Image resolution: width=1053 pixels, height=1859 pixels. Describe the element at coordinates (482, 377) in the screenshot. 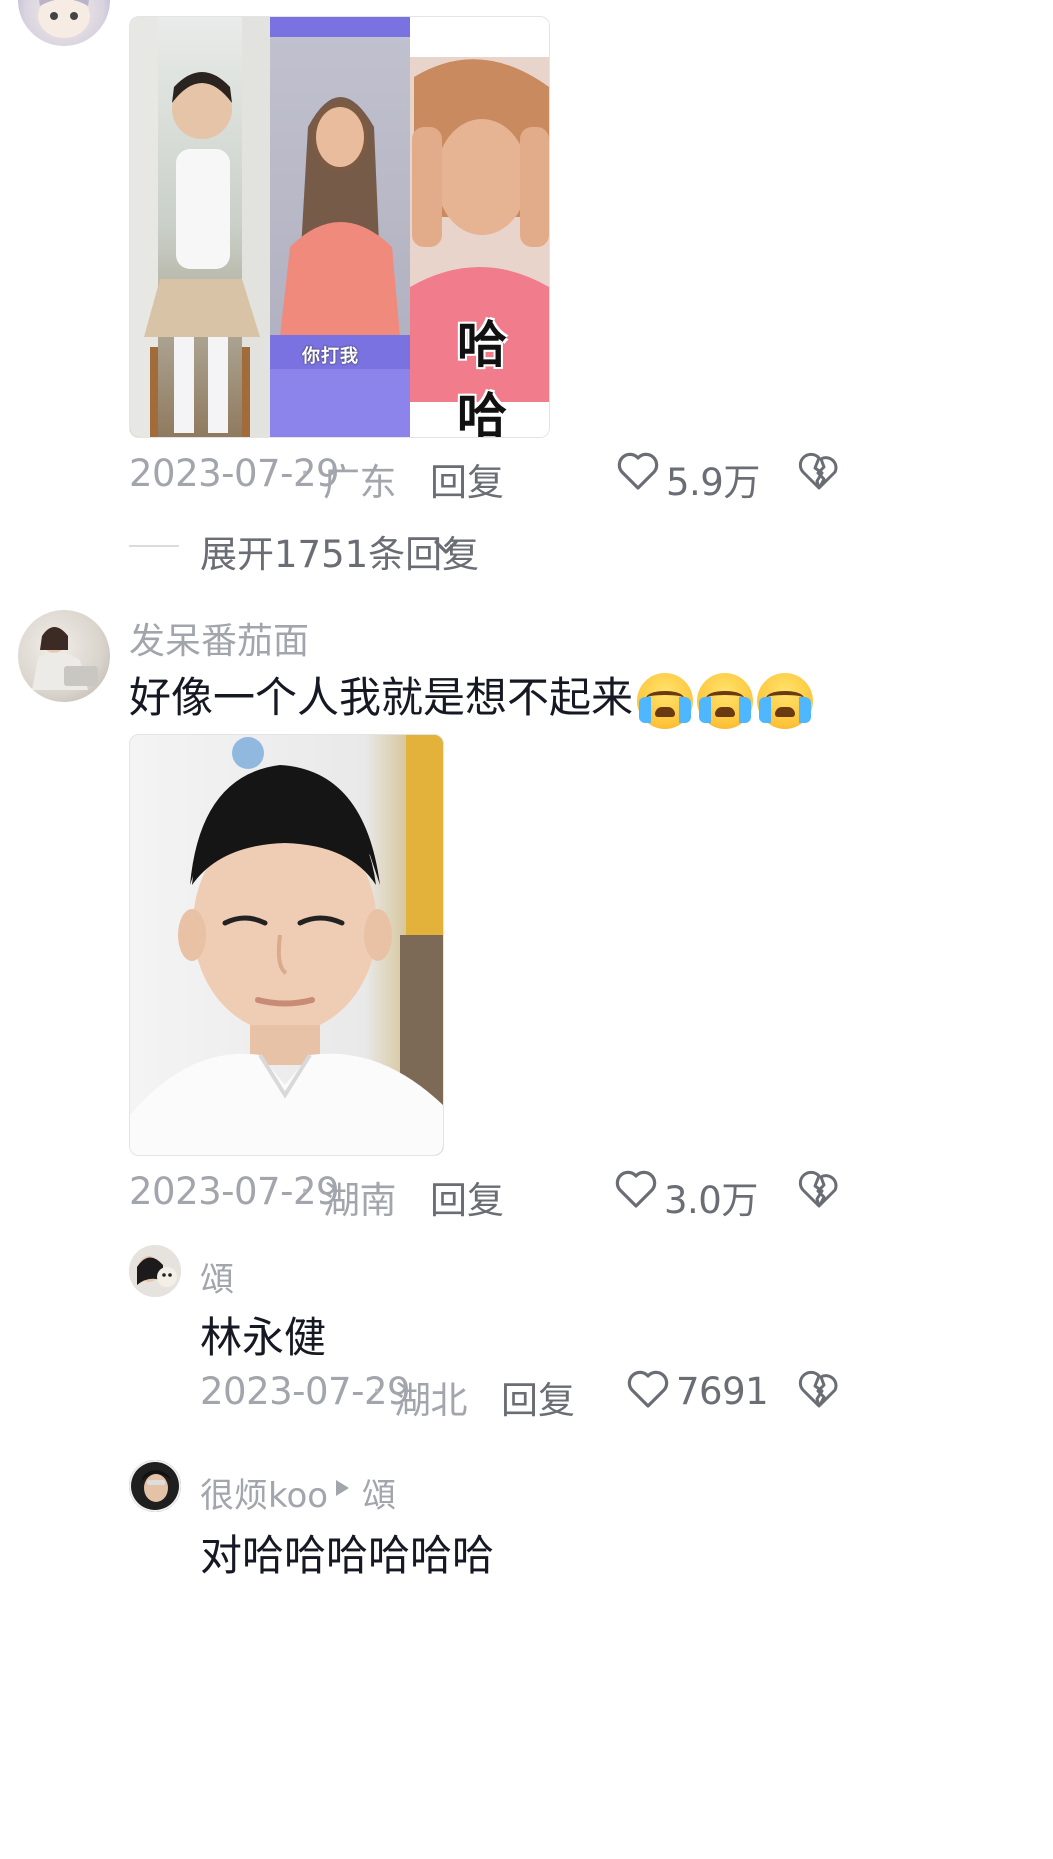

I see `image-caption-right: 哈哈` at that location.